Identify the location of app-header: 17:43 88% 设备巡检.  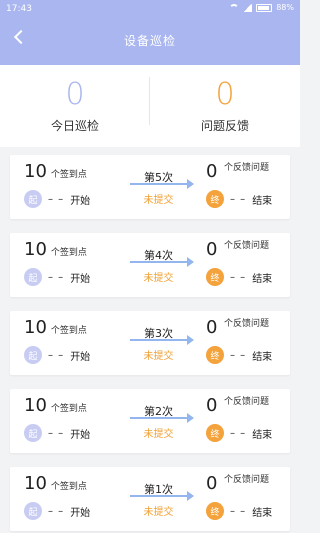
(150, 32).